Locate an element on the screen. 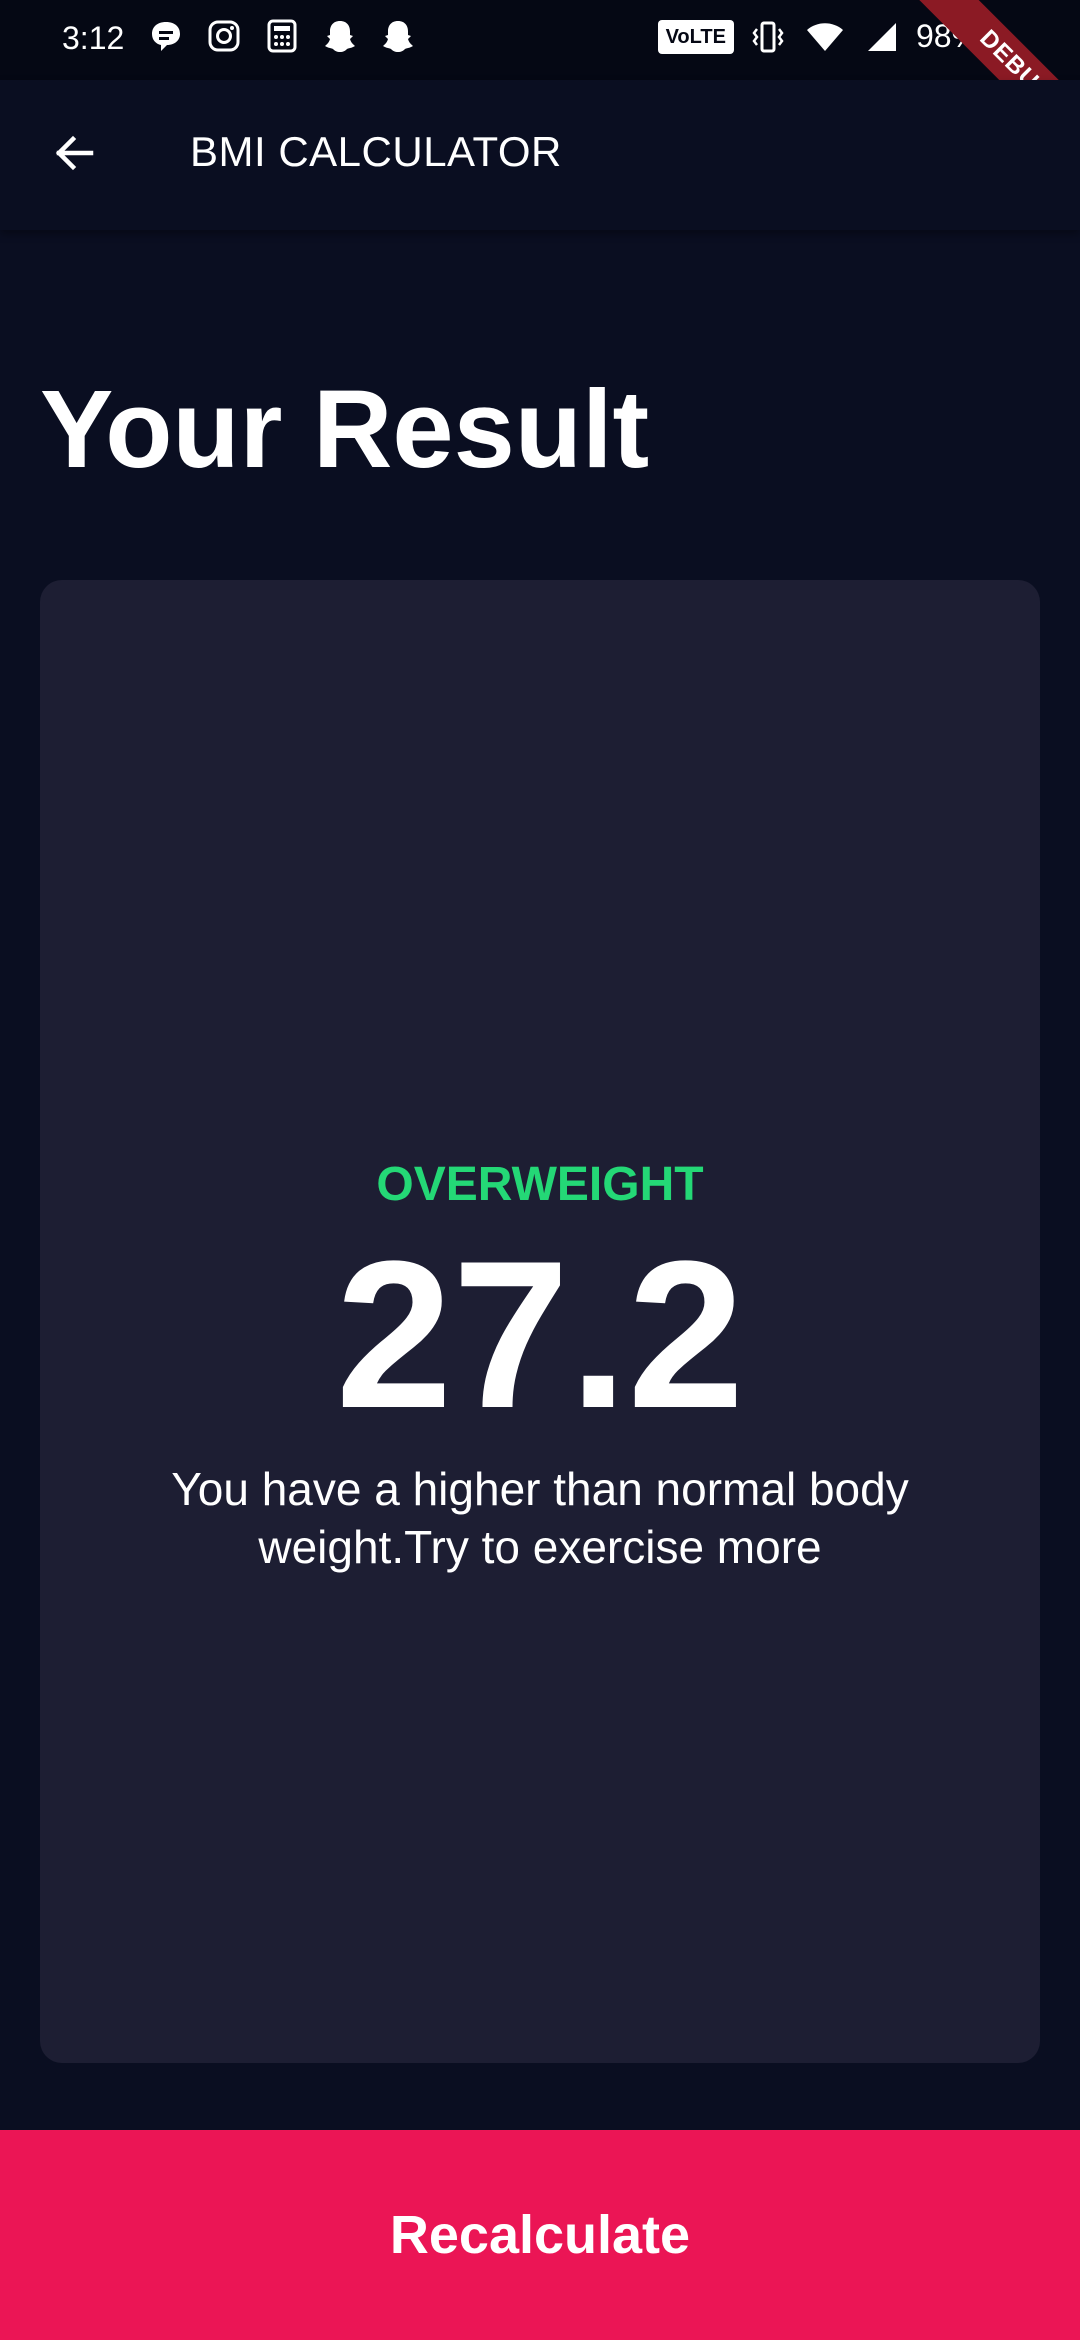  page-title: Your Result is located at coordinates (345, 429).